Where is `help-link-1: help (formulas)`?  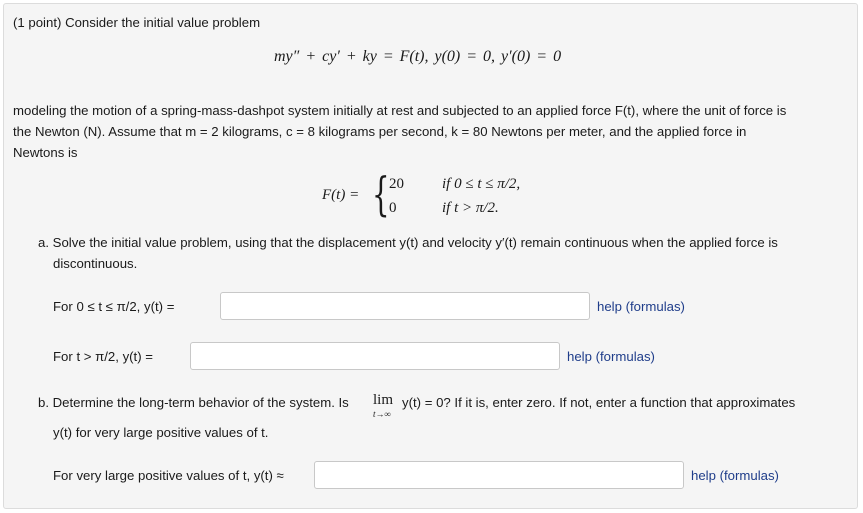
help-link-1: help (formulas) is located at coordinates (641, 306).